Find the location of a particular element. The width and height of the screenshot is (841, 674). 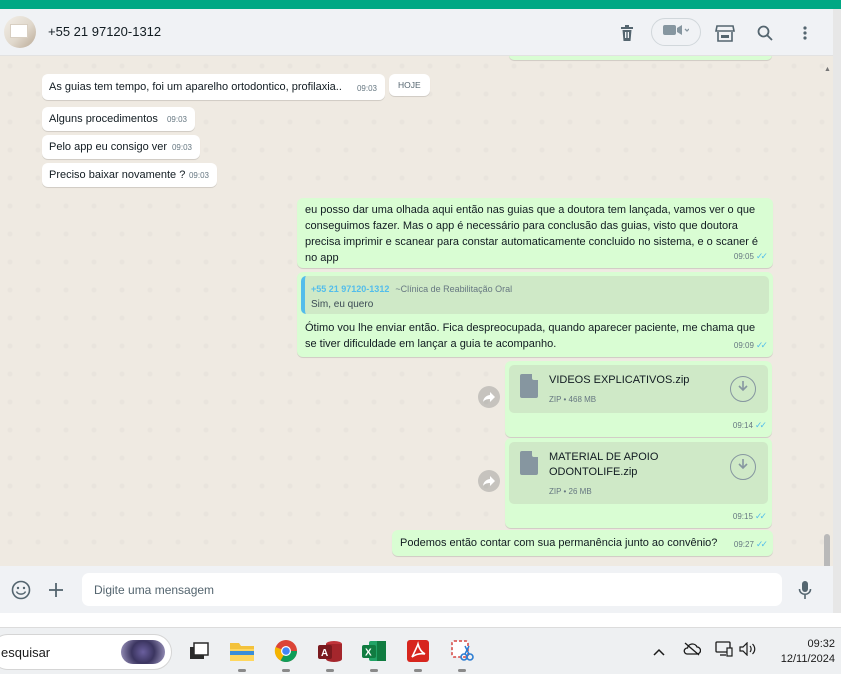

taskbar-search-text: esquisar is located at coordinates (26, 652).